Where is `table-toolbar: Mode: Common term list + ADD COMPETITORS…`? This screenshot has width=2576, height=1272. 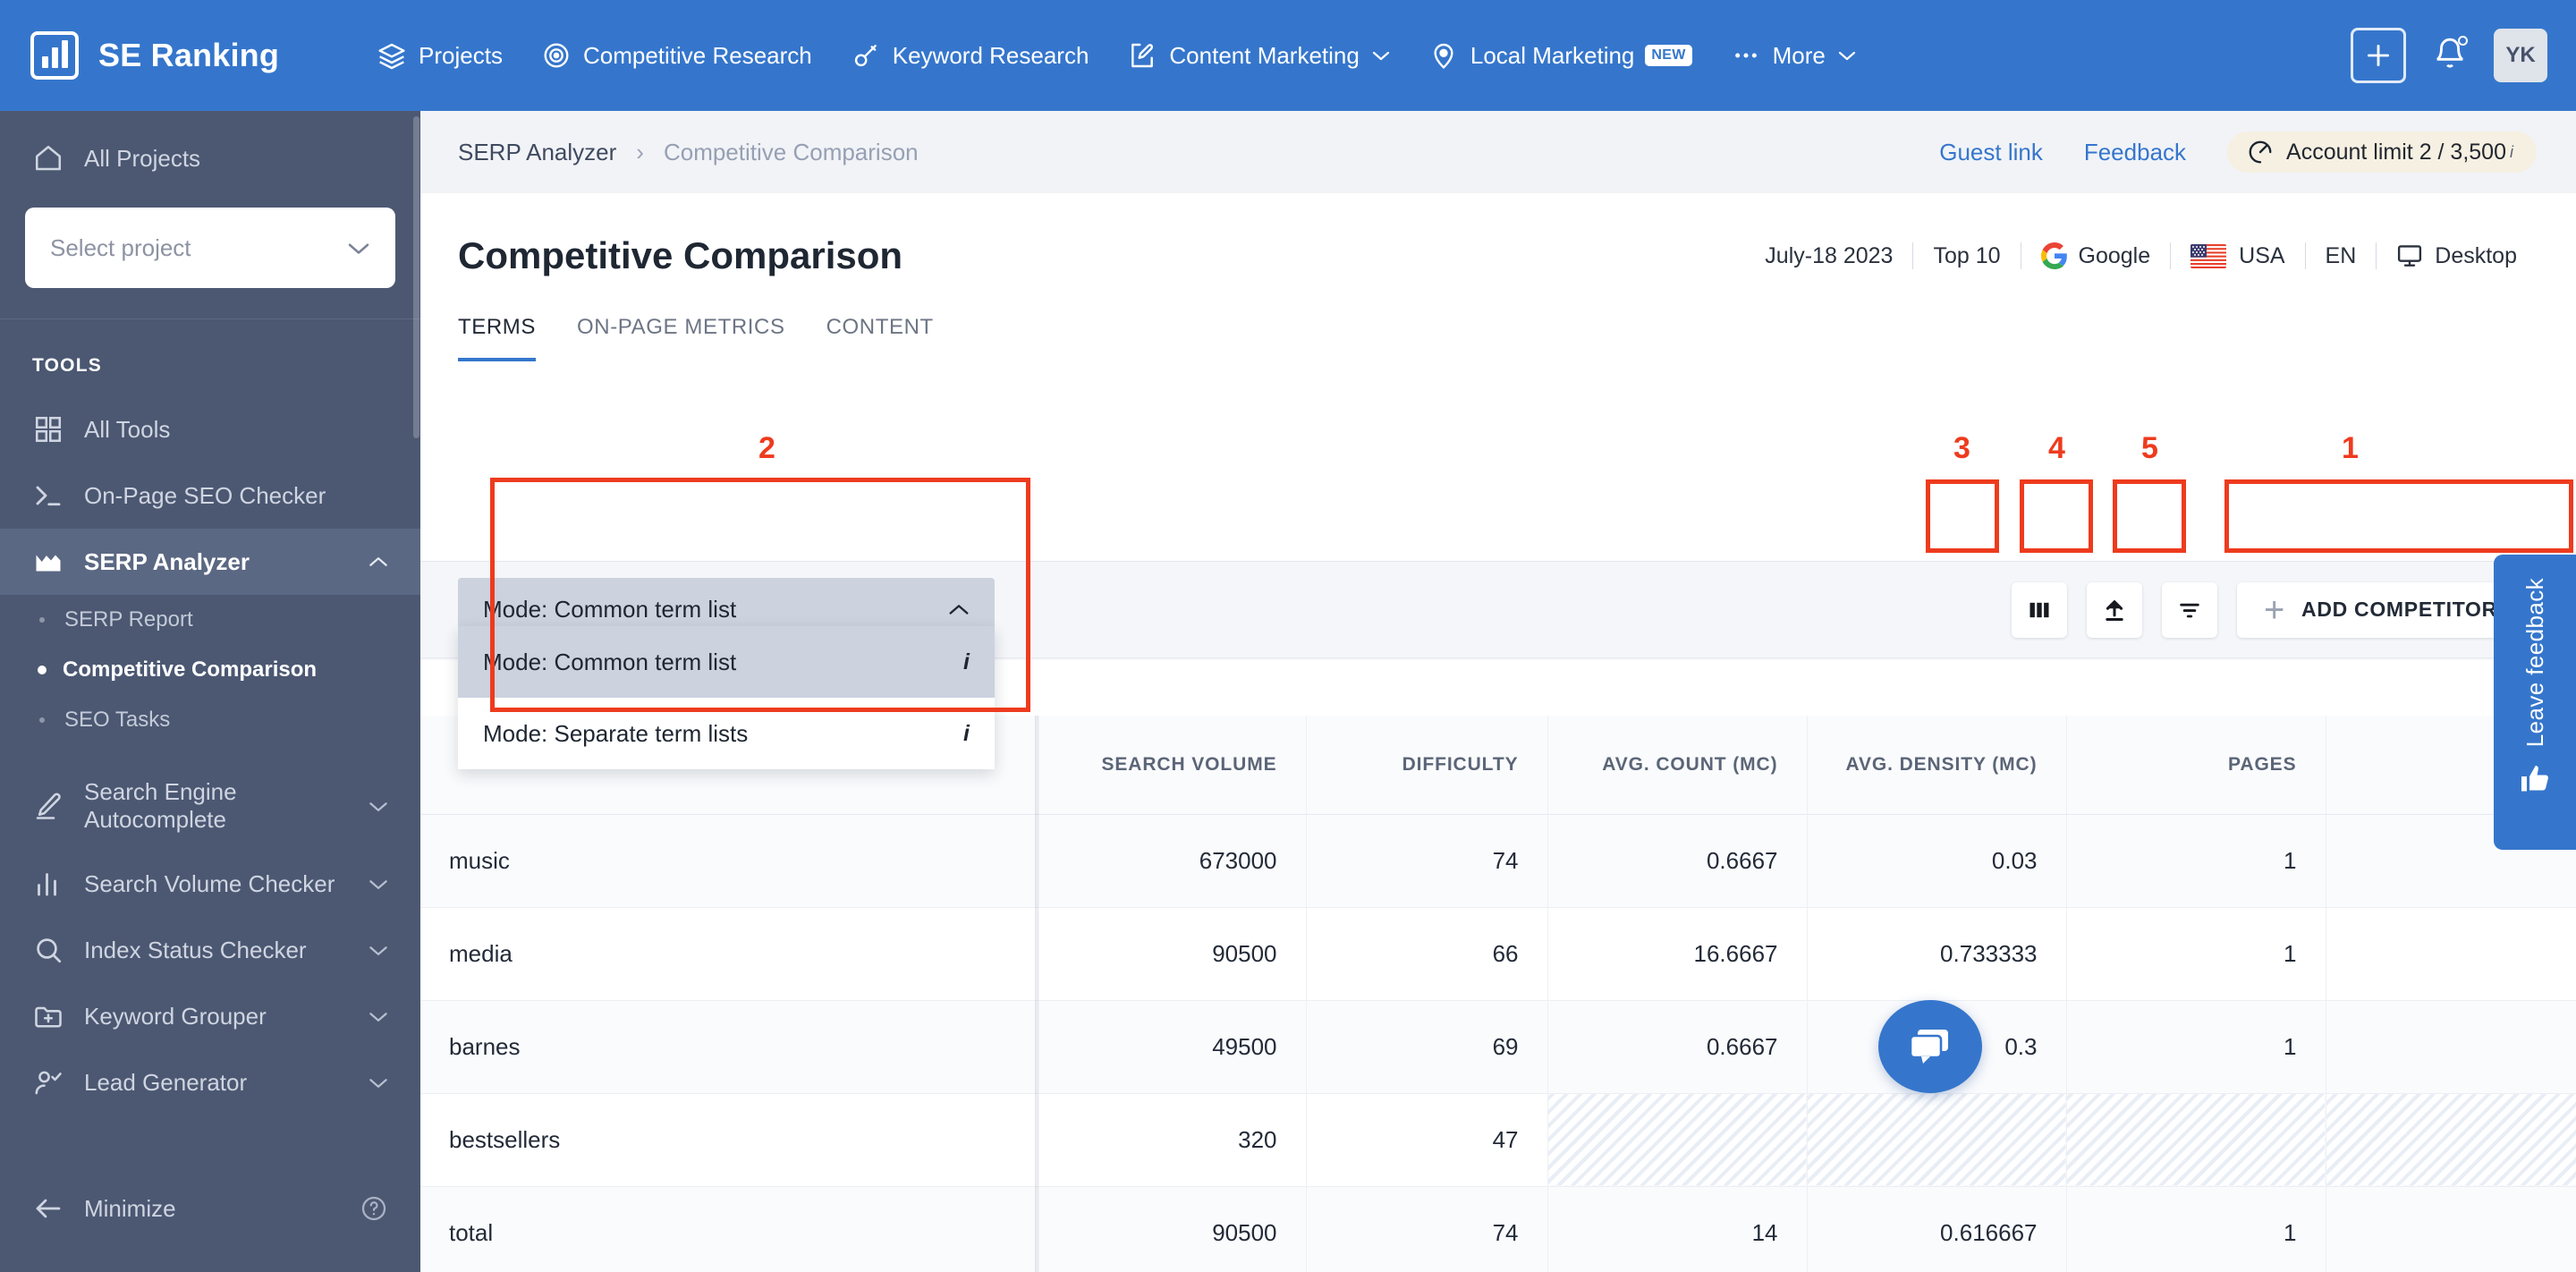
table-toolbar: Mode: Common term list + ADD COMPETITORS… is located at coordinates (1498, 665).